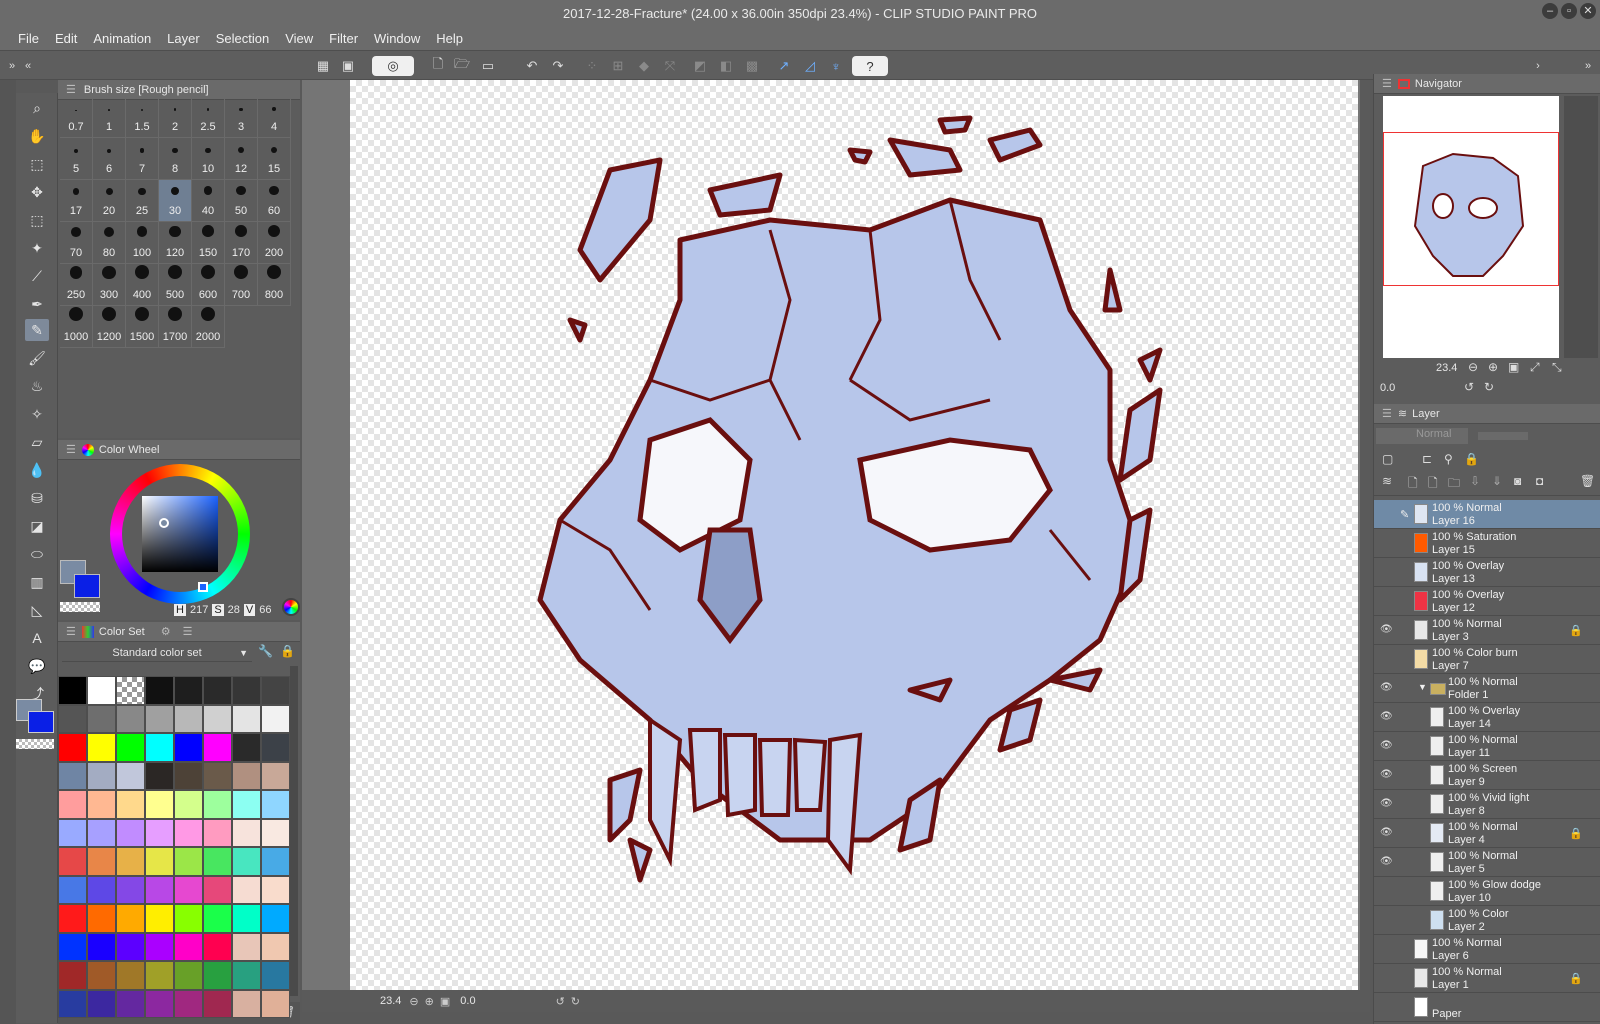  What do you see at coordinates (180, 534) in the screenshot?
I see `saturation-value-square` at bounding box center [180, 534].